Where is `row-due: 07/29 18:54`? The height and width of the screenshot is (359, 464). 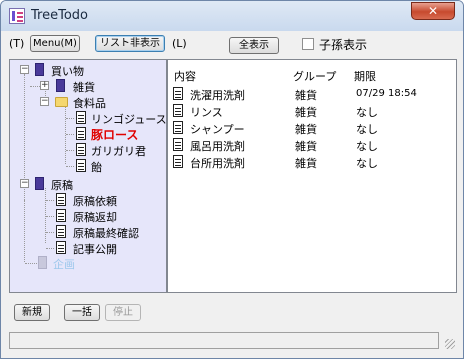 row-due: 07/29 18:54 is located at coordinates (386, 93).